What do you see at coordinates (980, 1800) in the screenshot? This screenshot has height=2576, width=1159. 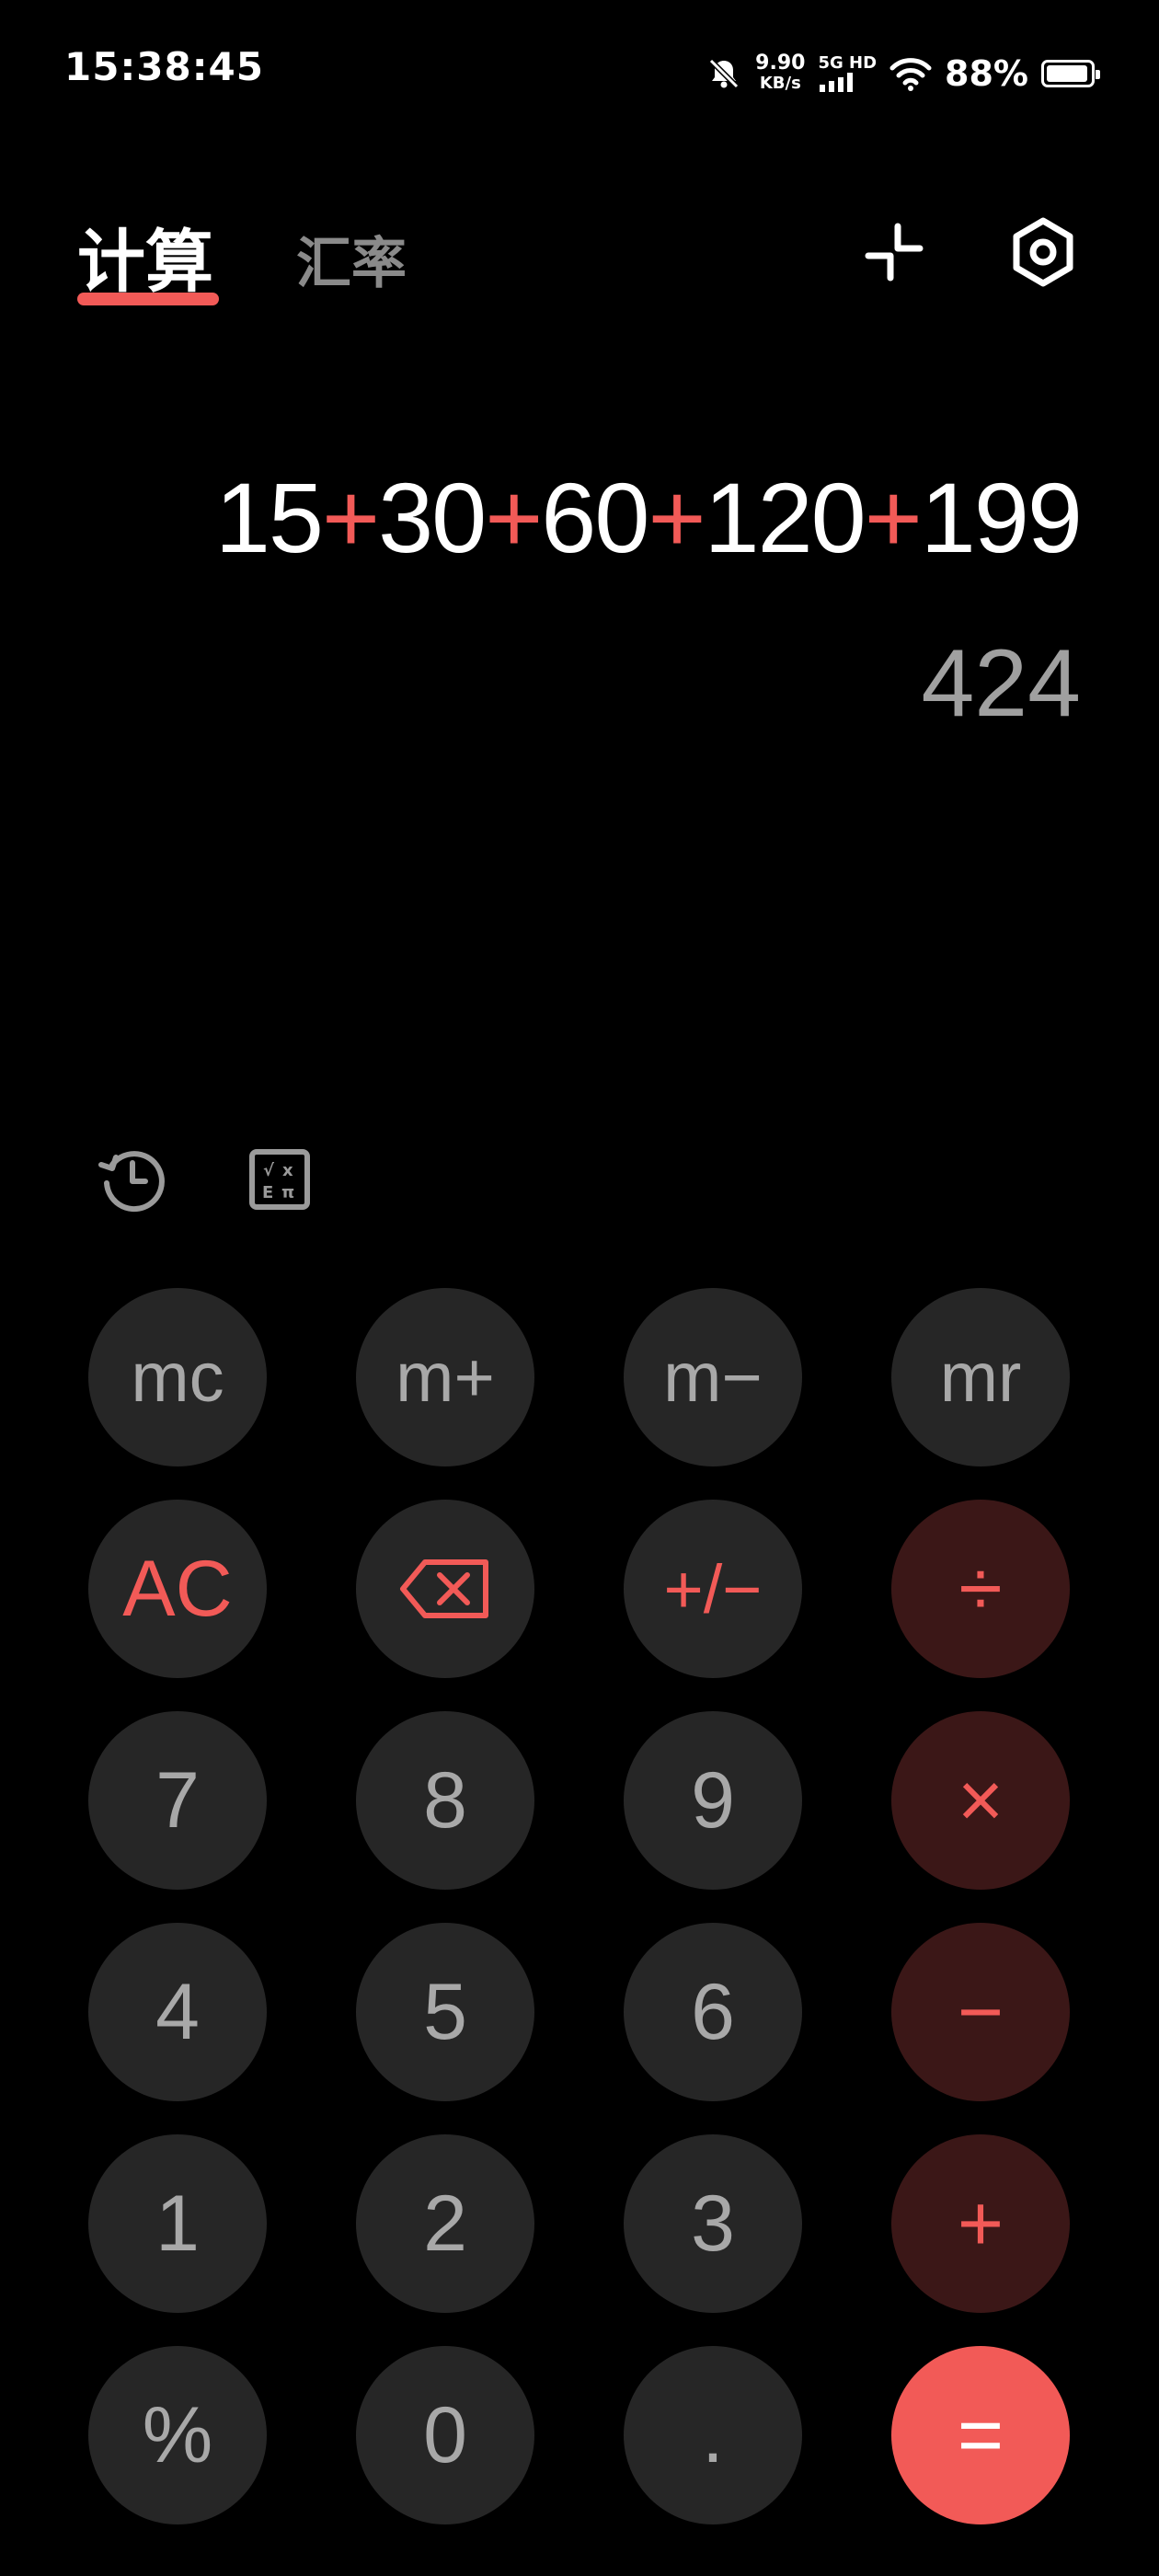 I see `multiply-button: ×` at bounding box center [980, 1800].